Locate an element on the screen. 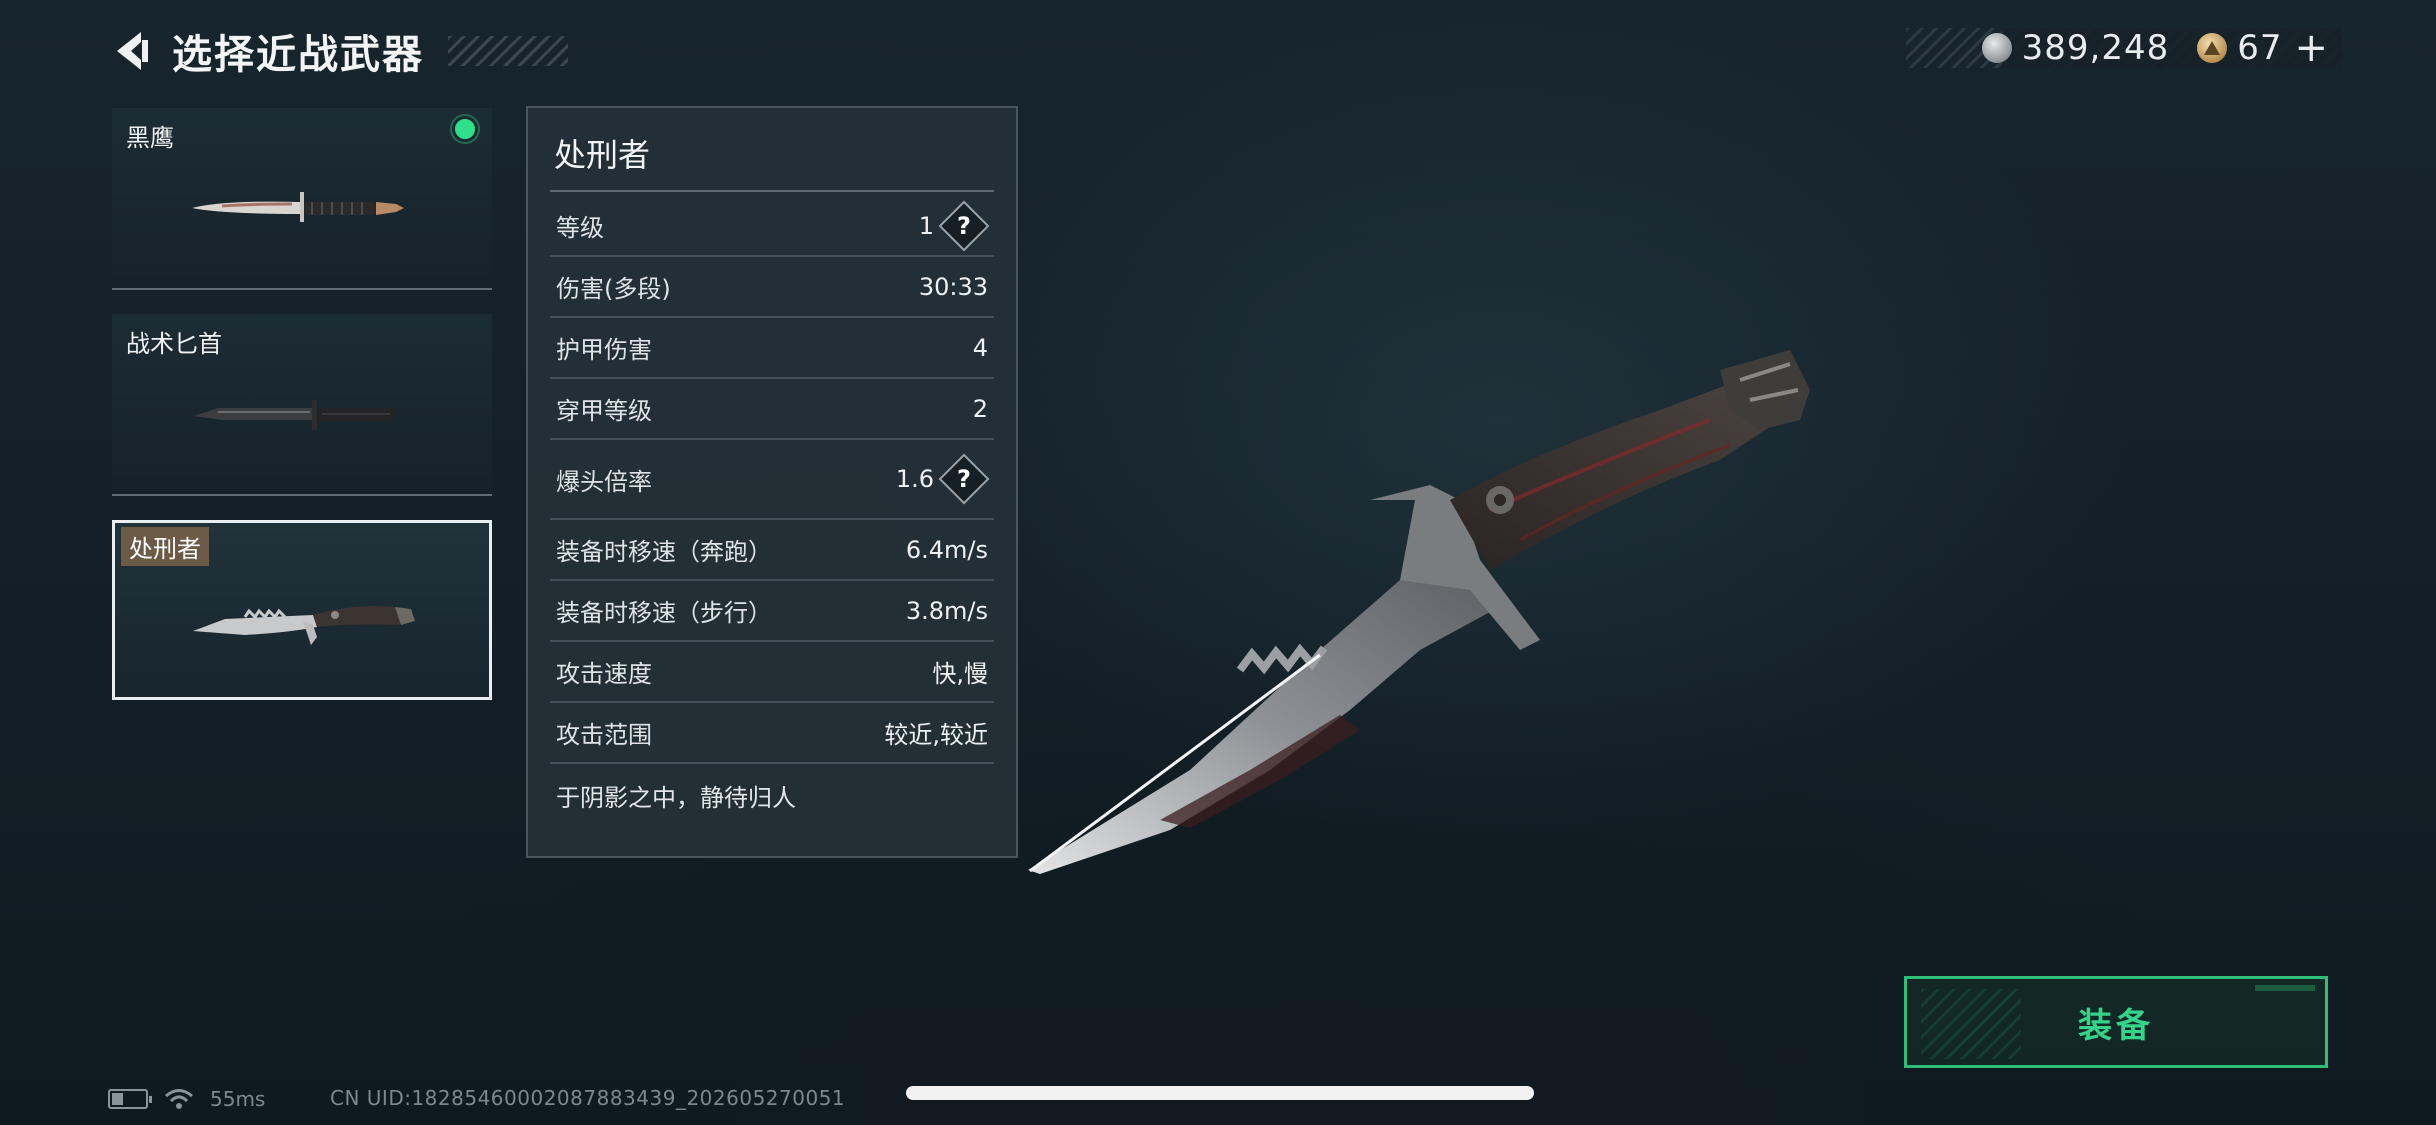 The height and width of the screenshot is (1125, 2436). stat-value: 快,慢 is located at coordinates (960, 674).